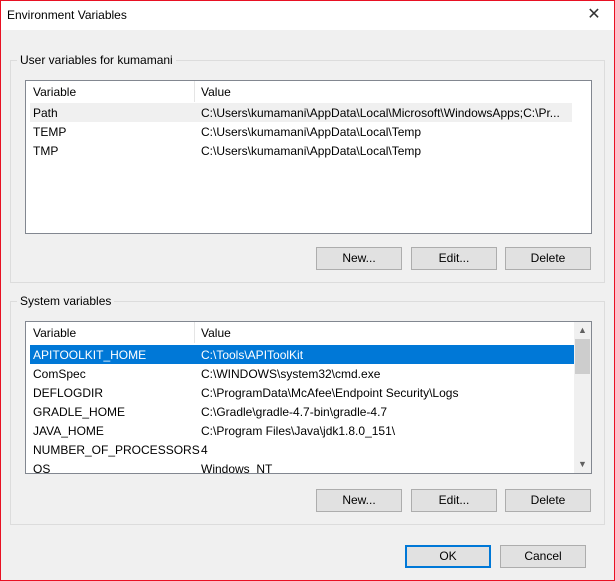  What do you see at coordinates (301, 466) in the screenshot?
I see `table-row: OS Windows_NT` at bounding box center [301, 466].